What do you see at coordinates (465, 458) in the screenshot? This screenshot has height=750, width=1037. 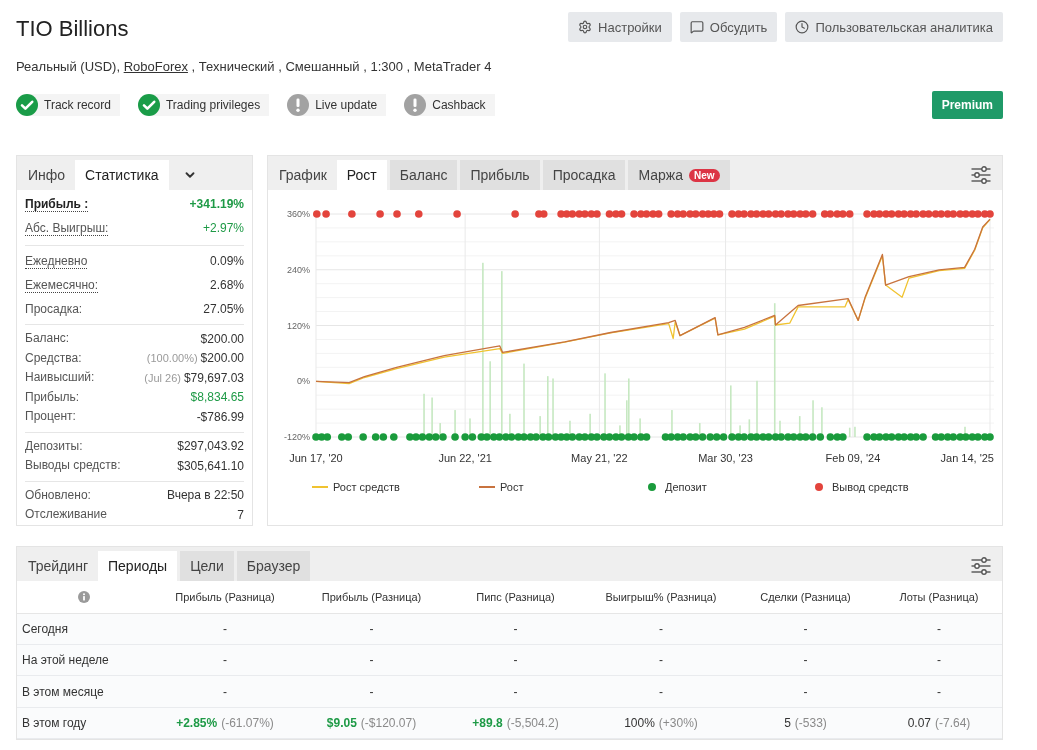 I see `axis-label: Jun 22, '21` at bounding box center [465, 458].